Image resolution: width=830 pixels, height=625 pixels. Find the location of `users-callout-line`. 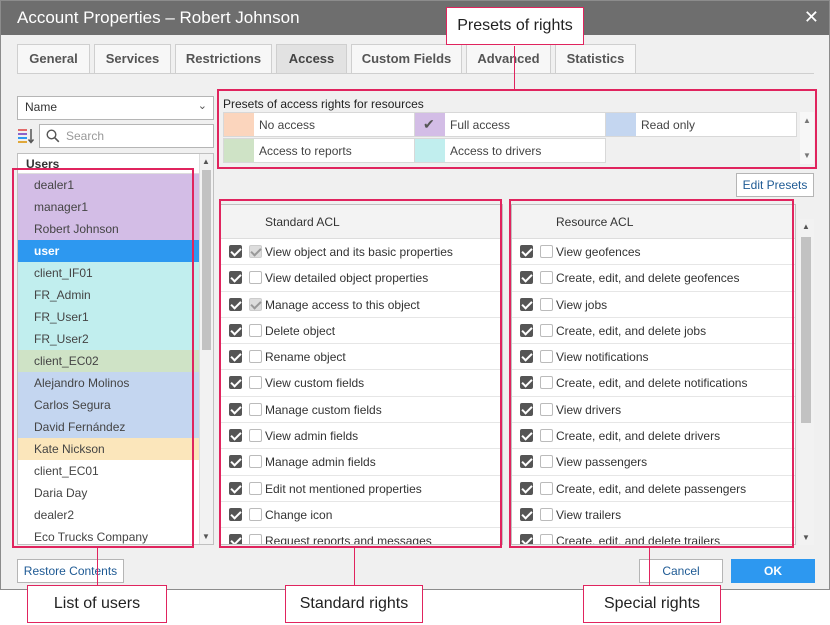

users-callout-line is located at coordinates (97, 568).